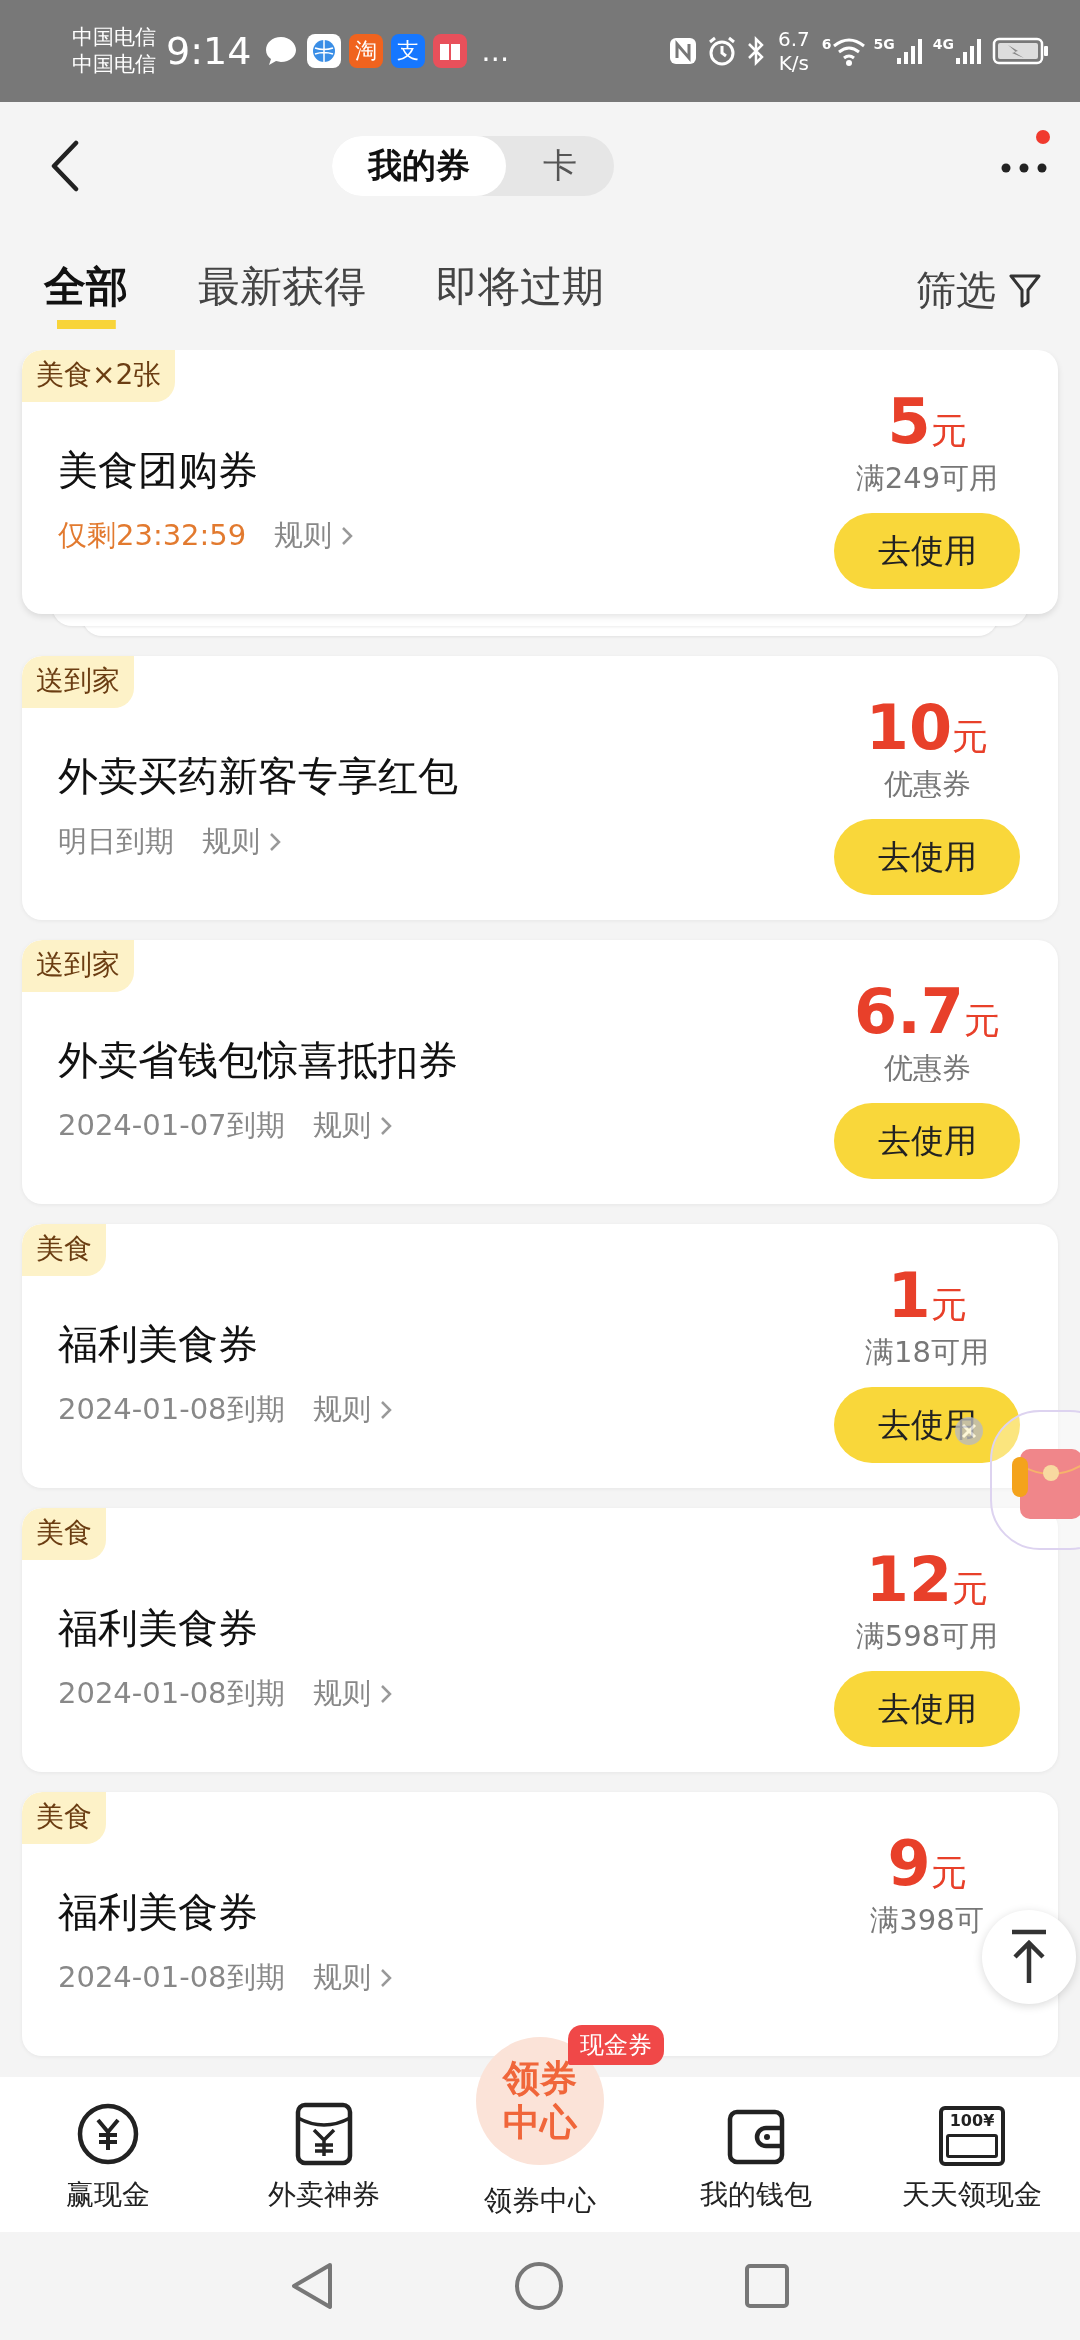 The width and height of the screenshot is (1080, 2340). What do you see at coordinates (826, 44) in the screenshot?
I see `wifi-version: 6` at bounding box center [826, 44].